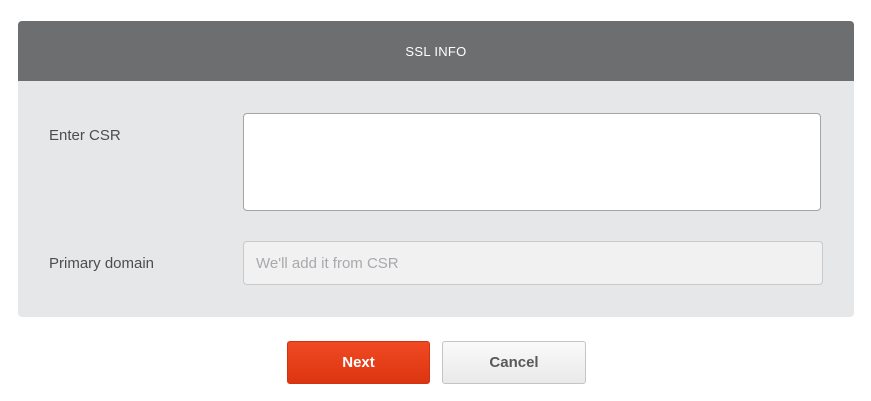  I want to click on primary-domain-label: Primary domain, so click(102, 263).